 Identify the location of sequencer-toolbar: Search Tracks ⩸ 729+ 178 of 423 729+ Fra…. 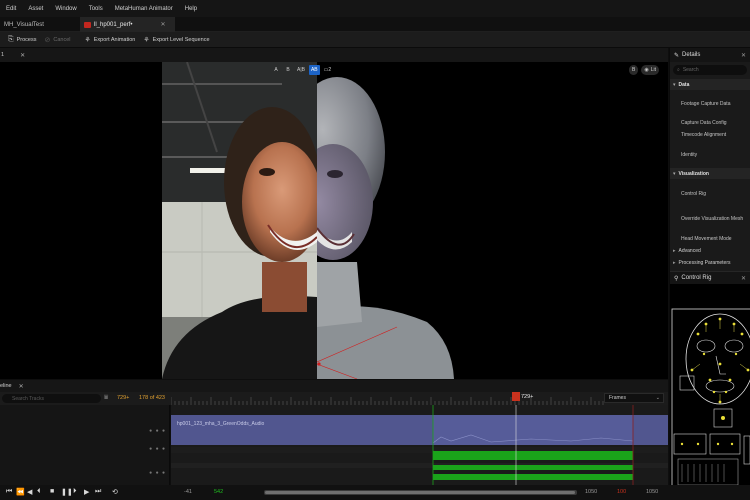
(334, 398).